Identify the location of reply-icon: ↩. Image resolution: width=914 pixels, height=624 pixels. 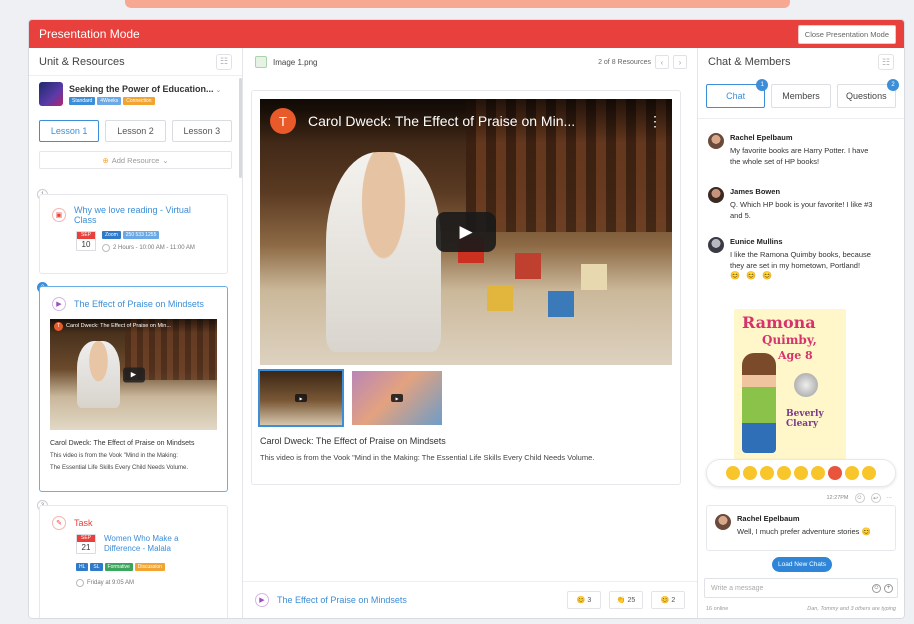
(875, 498).